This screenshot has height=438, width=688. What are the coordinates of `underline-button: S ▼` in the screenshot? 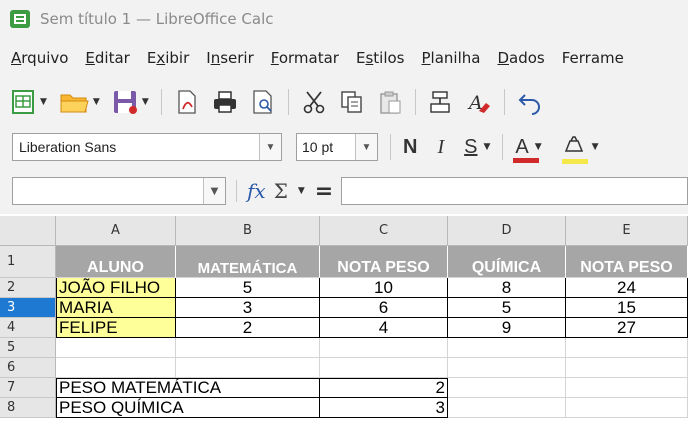 It's located at (477, 147).